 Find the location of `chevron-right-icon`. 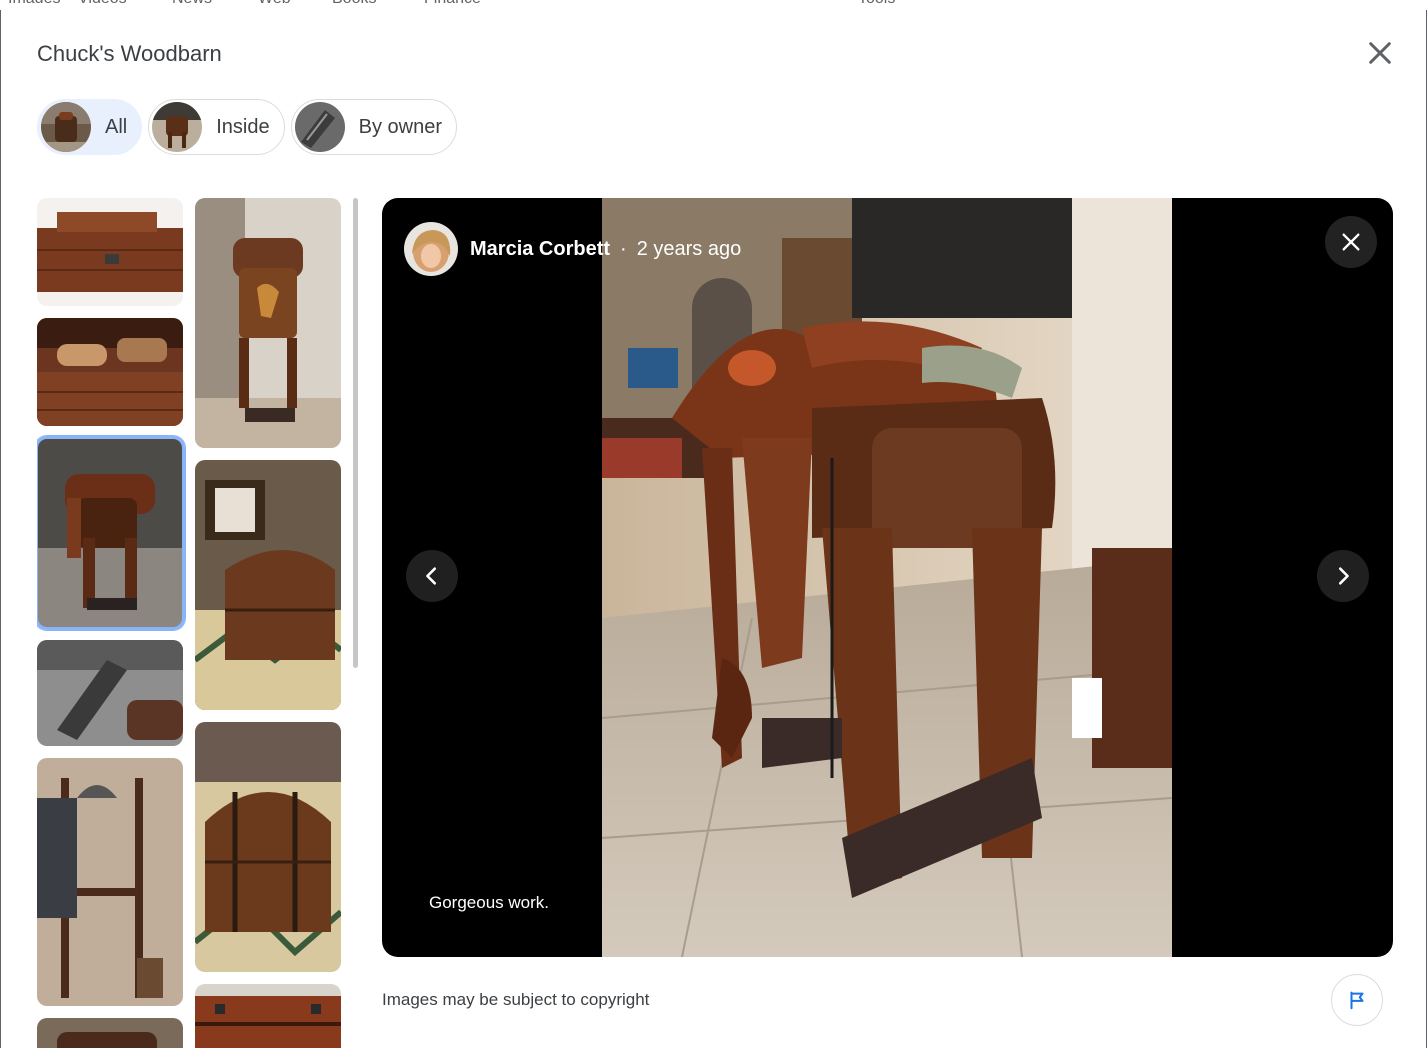

chevron-right-icon is located at coordinates (1343, 576).